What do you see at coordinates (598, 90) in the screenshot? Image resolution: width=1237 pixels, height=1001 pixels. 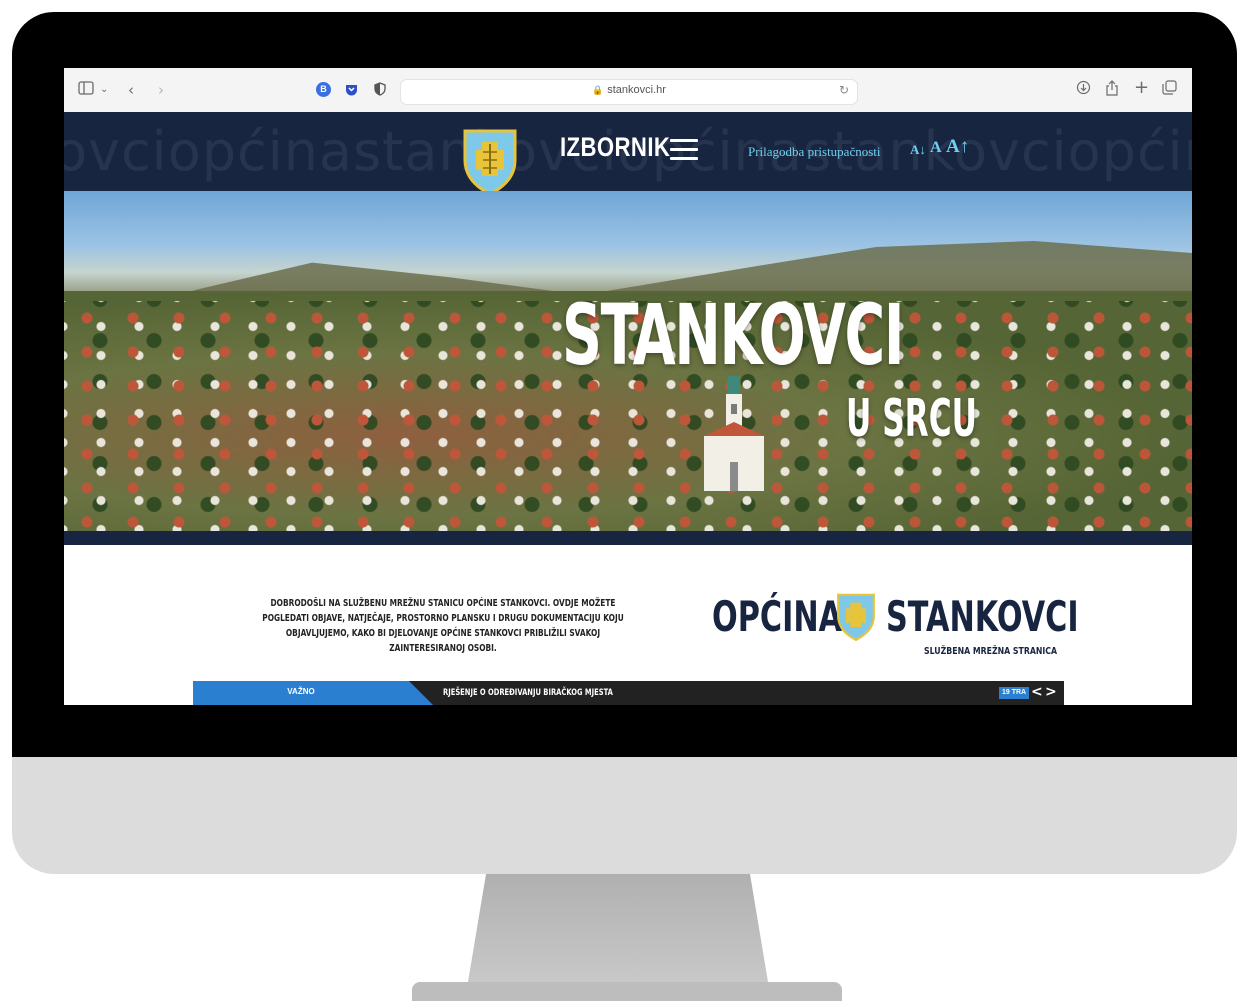 I see `lock-icon: 🔒` at bounding box center [598, 90].